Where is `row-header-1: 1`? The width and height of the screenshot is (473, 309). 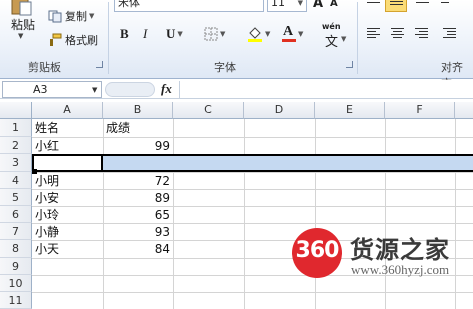
row-header-1: 1 is located at coordinates (16, 128).